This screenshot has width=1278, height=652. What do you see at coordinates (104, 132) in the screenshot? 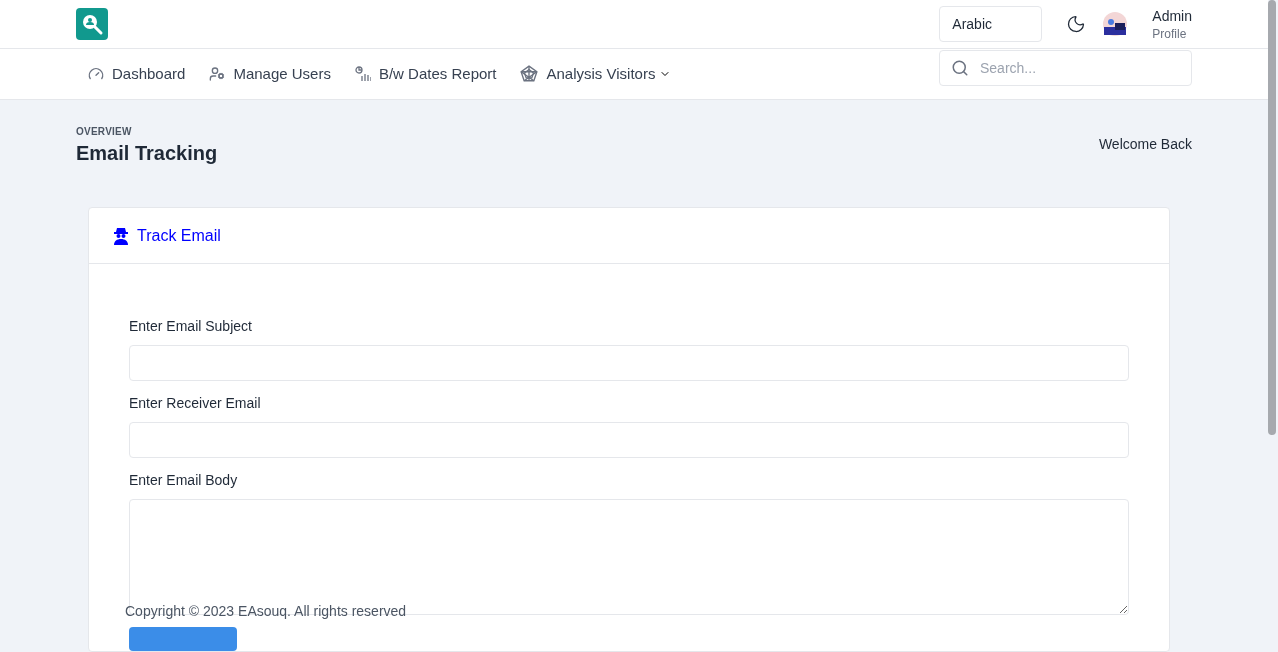
I see `page-eyebrow: OVERVIEW` at bounding box center [104, 132].